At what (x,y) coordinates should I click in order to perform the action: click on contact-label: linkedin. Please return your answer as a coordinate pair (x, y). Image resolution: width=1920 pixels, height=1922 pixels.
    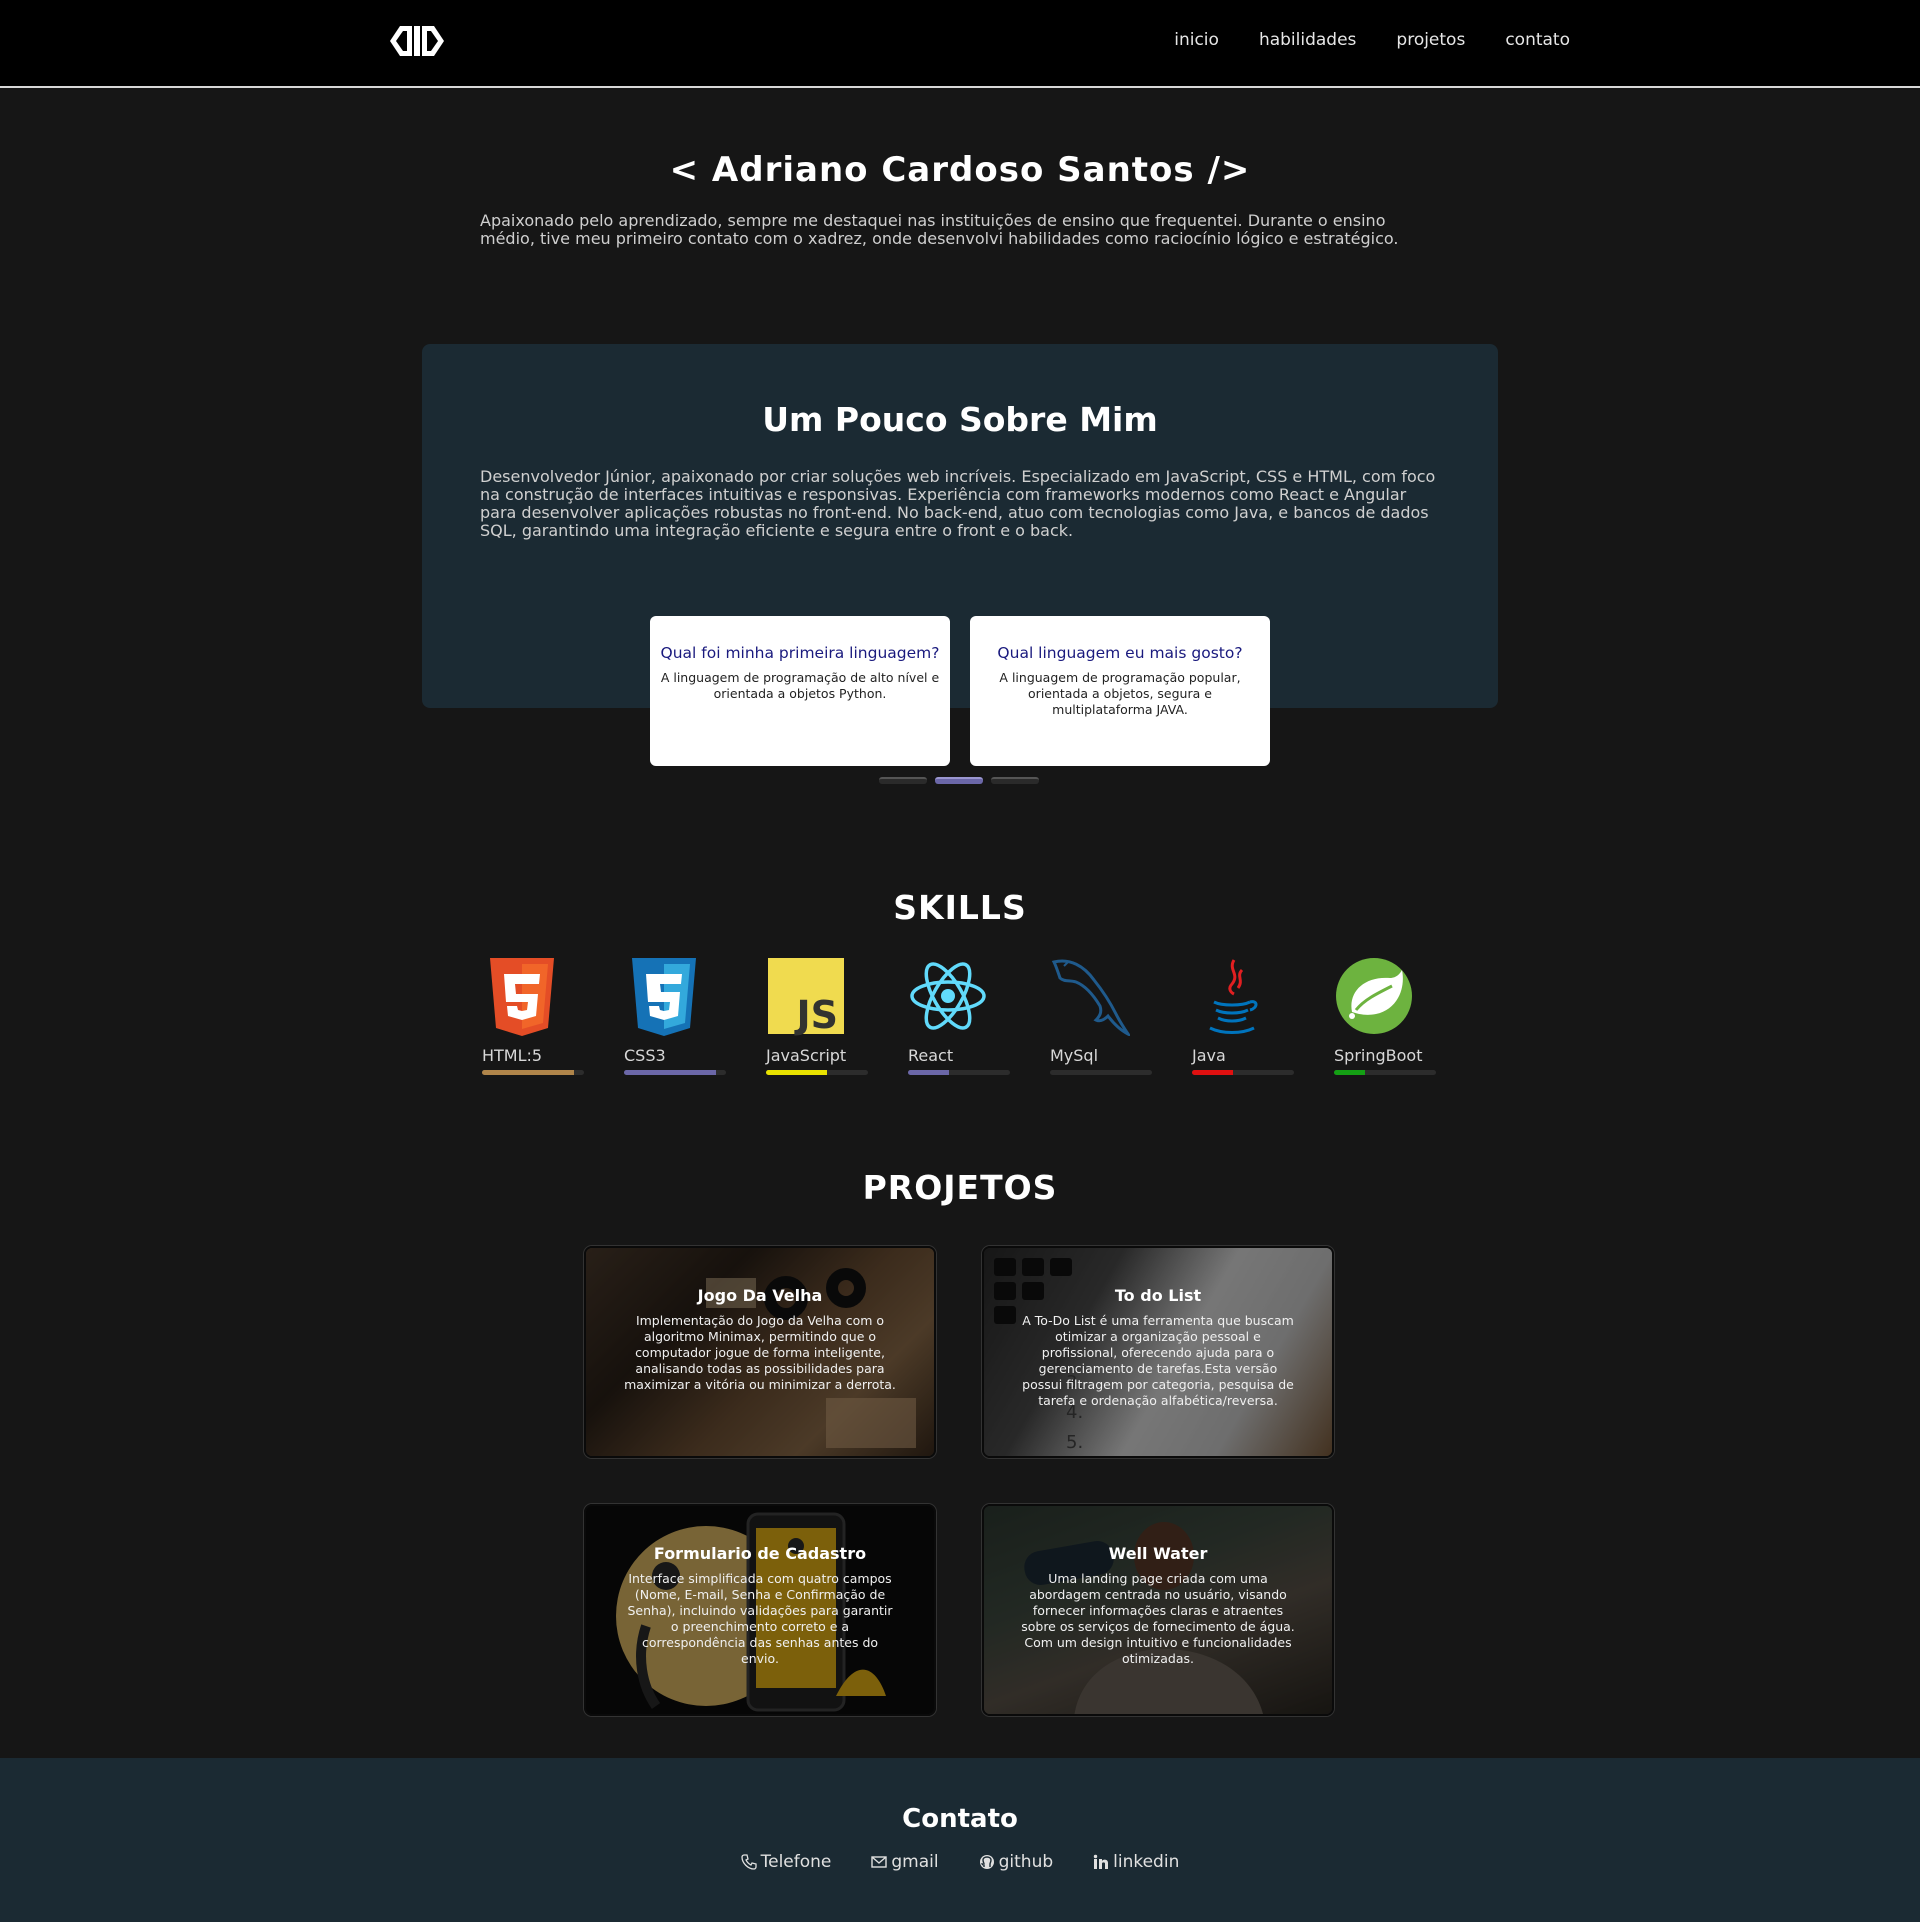
    Looking at the image, I should click on (1146, 1862).